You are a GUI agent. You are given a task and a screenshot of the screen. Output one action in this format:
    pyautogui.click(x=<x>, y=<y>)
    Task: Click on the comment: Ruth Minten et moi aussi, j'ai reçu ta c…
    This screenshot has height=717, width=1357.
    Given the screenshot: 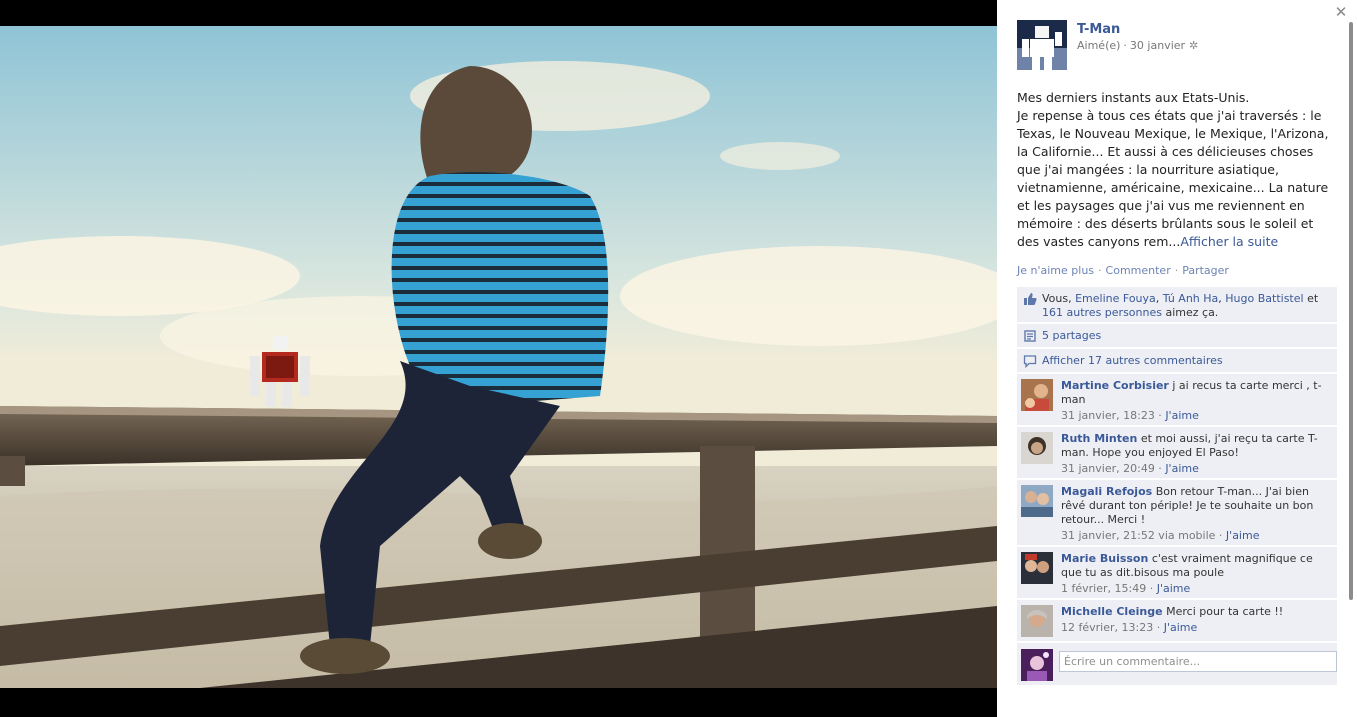 What is the action you would take?
    pyautogui.click(x=1177, y=453)
    